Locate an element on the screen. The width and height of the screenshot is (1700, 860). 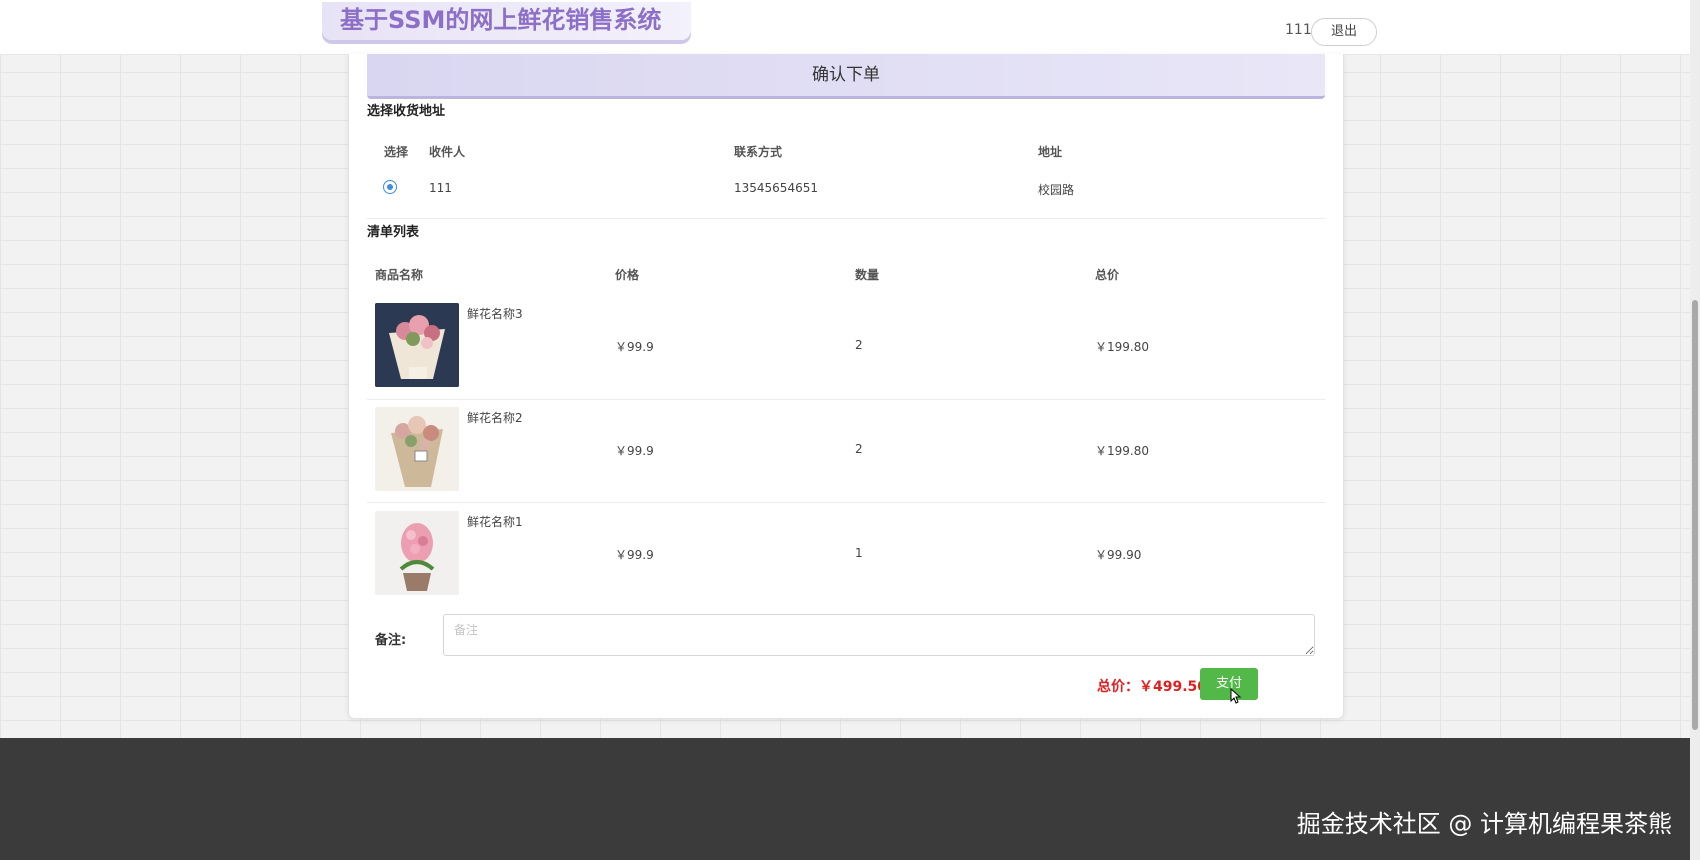
scrollbar-thumb is located at coordinates (1695, 515).